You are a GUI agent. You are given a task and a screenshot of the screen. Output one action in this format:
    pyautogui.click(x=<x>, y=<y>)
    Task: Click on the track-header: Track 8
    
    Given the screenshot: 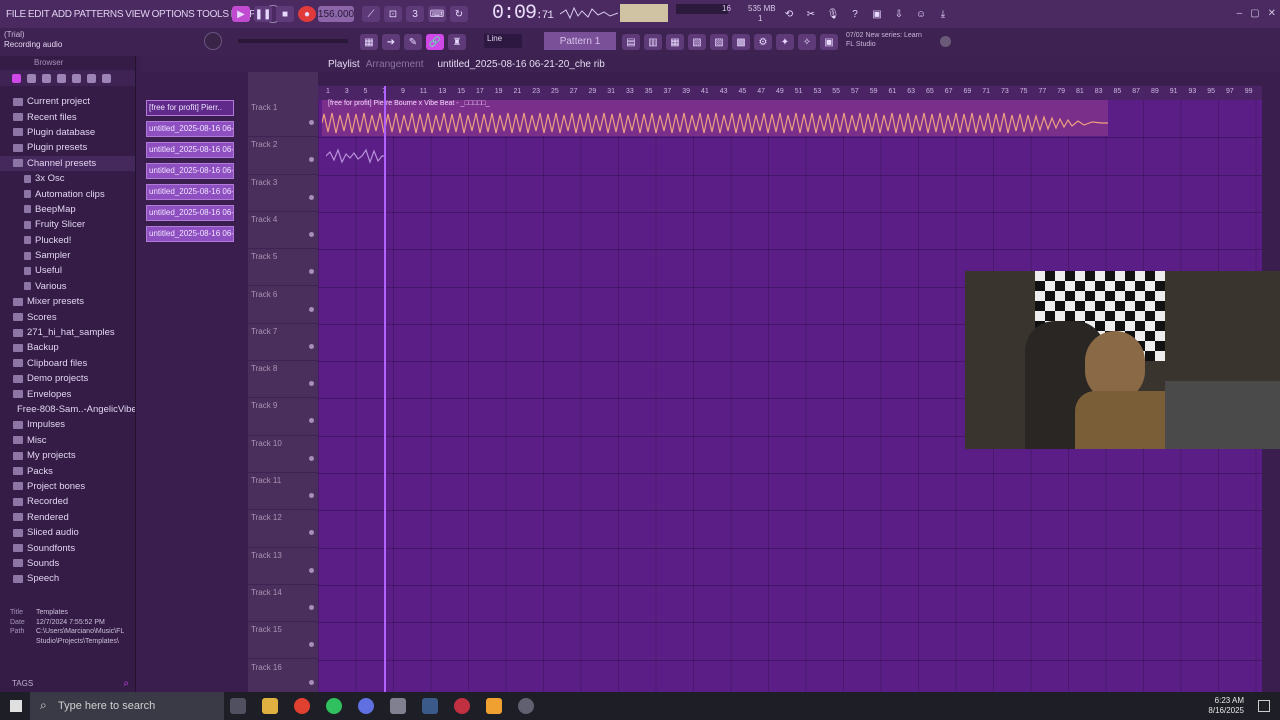 What is the action you would take?
    pyautogui.click(x=283, y=380)
    